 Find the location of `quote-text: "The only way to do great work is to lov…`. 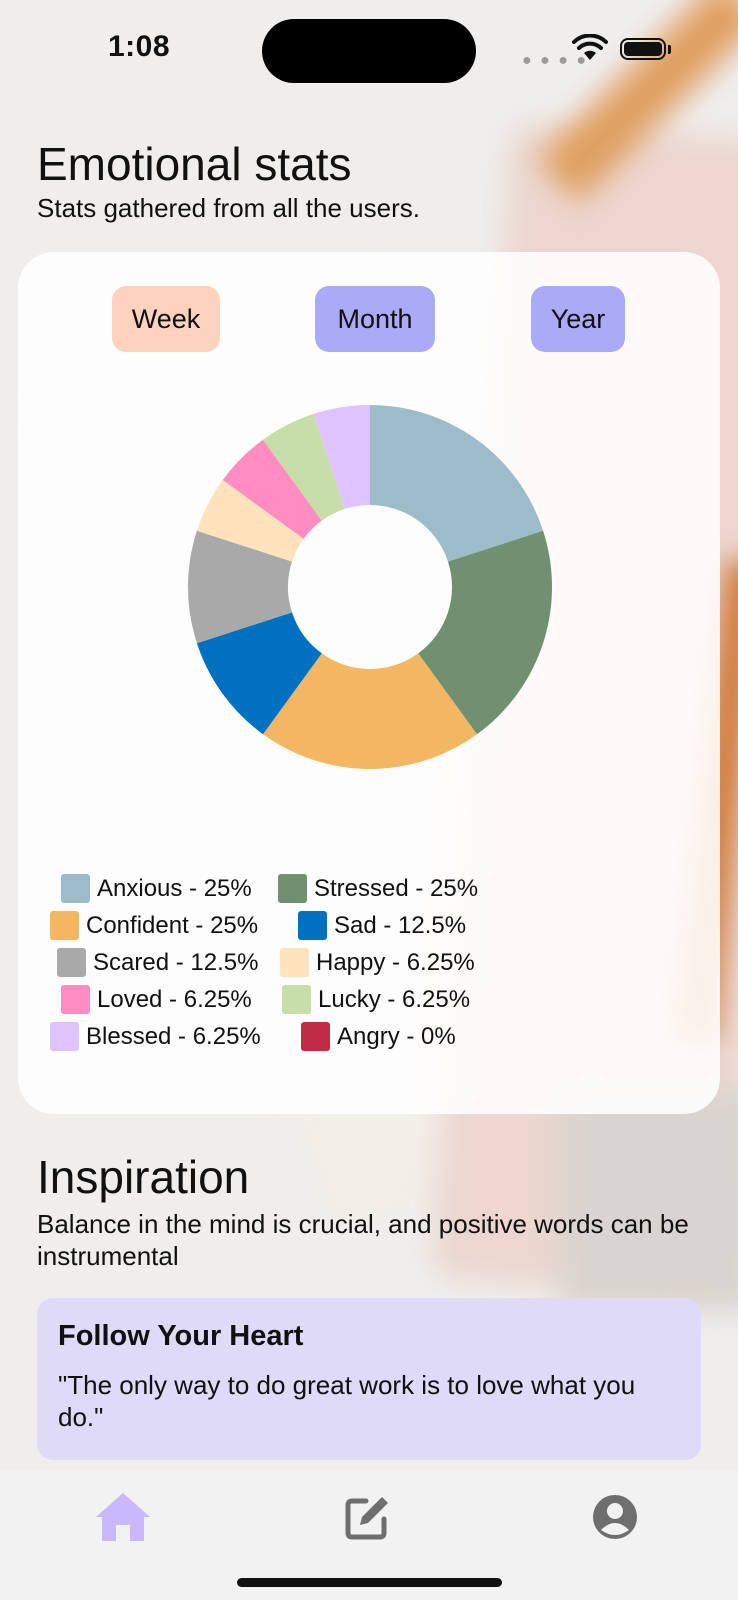

quote-text: "The only way to do great work is to lov… is located at coordinates (347, 1401).